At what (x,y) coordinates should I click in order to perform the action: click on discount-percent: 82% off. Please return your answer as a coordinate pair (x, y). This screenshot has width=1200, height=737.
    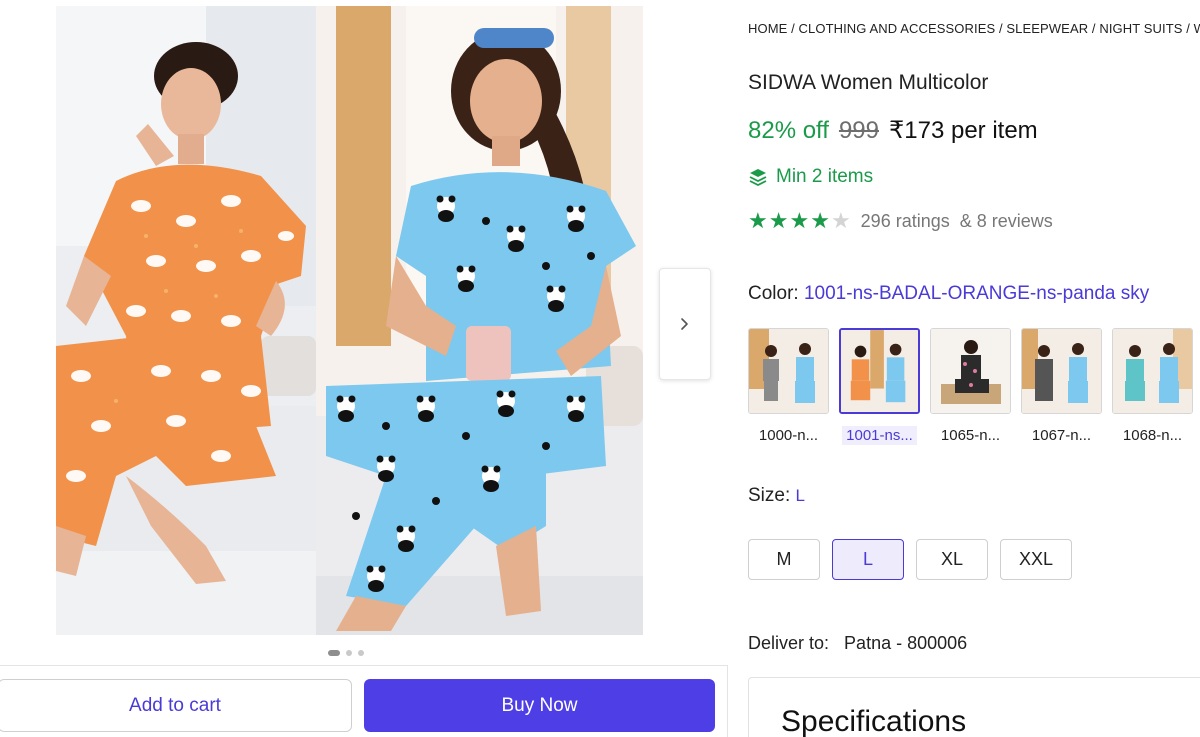
    Looking at the image, I should click on (788, 130).